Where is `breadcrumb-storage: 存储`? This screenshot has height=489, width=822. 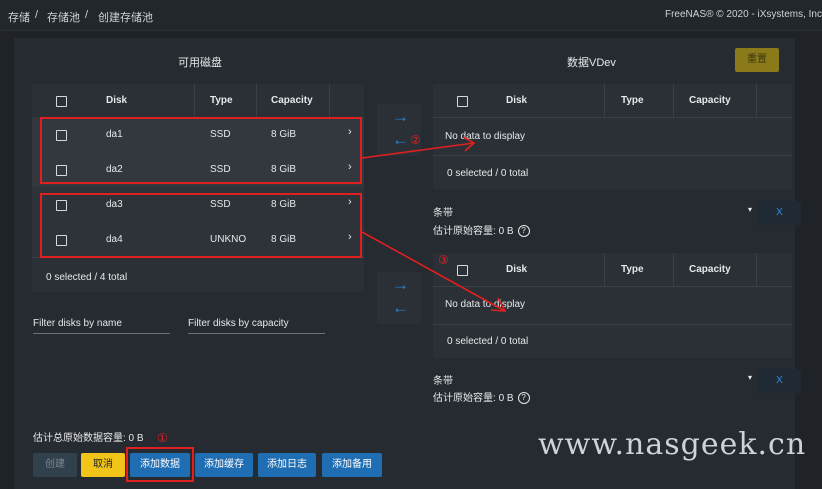
breadcrumb-storage: 存储 is located at coordinates (19, 17).